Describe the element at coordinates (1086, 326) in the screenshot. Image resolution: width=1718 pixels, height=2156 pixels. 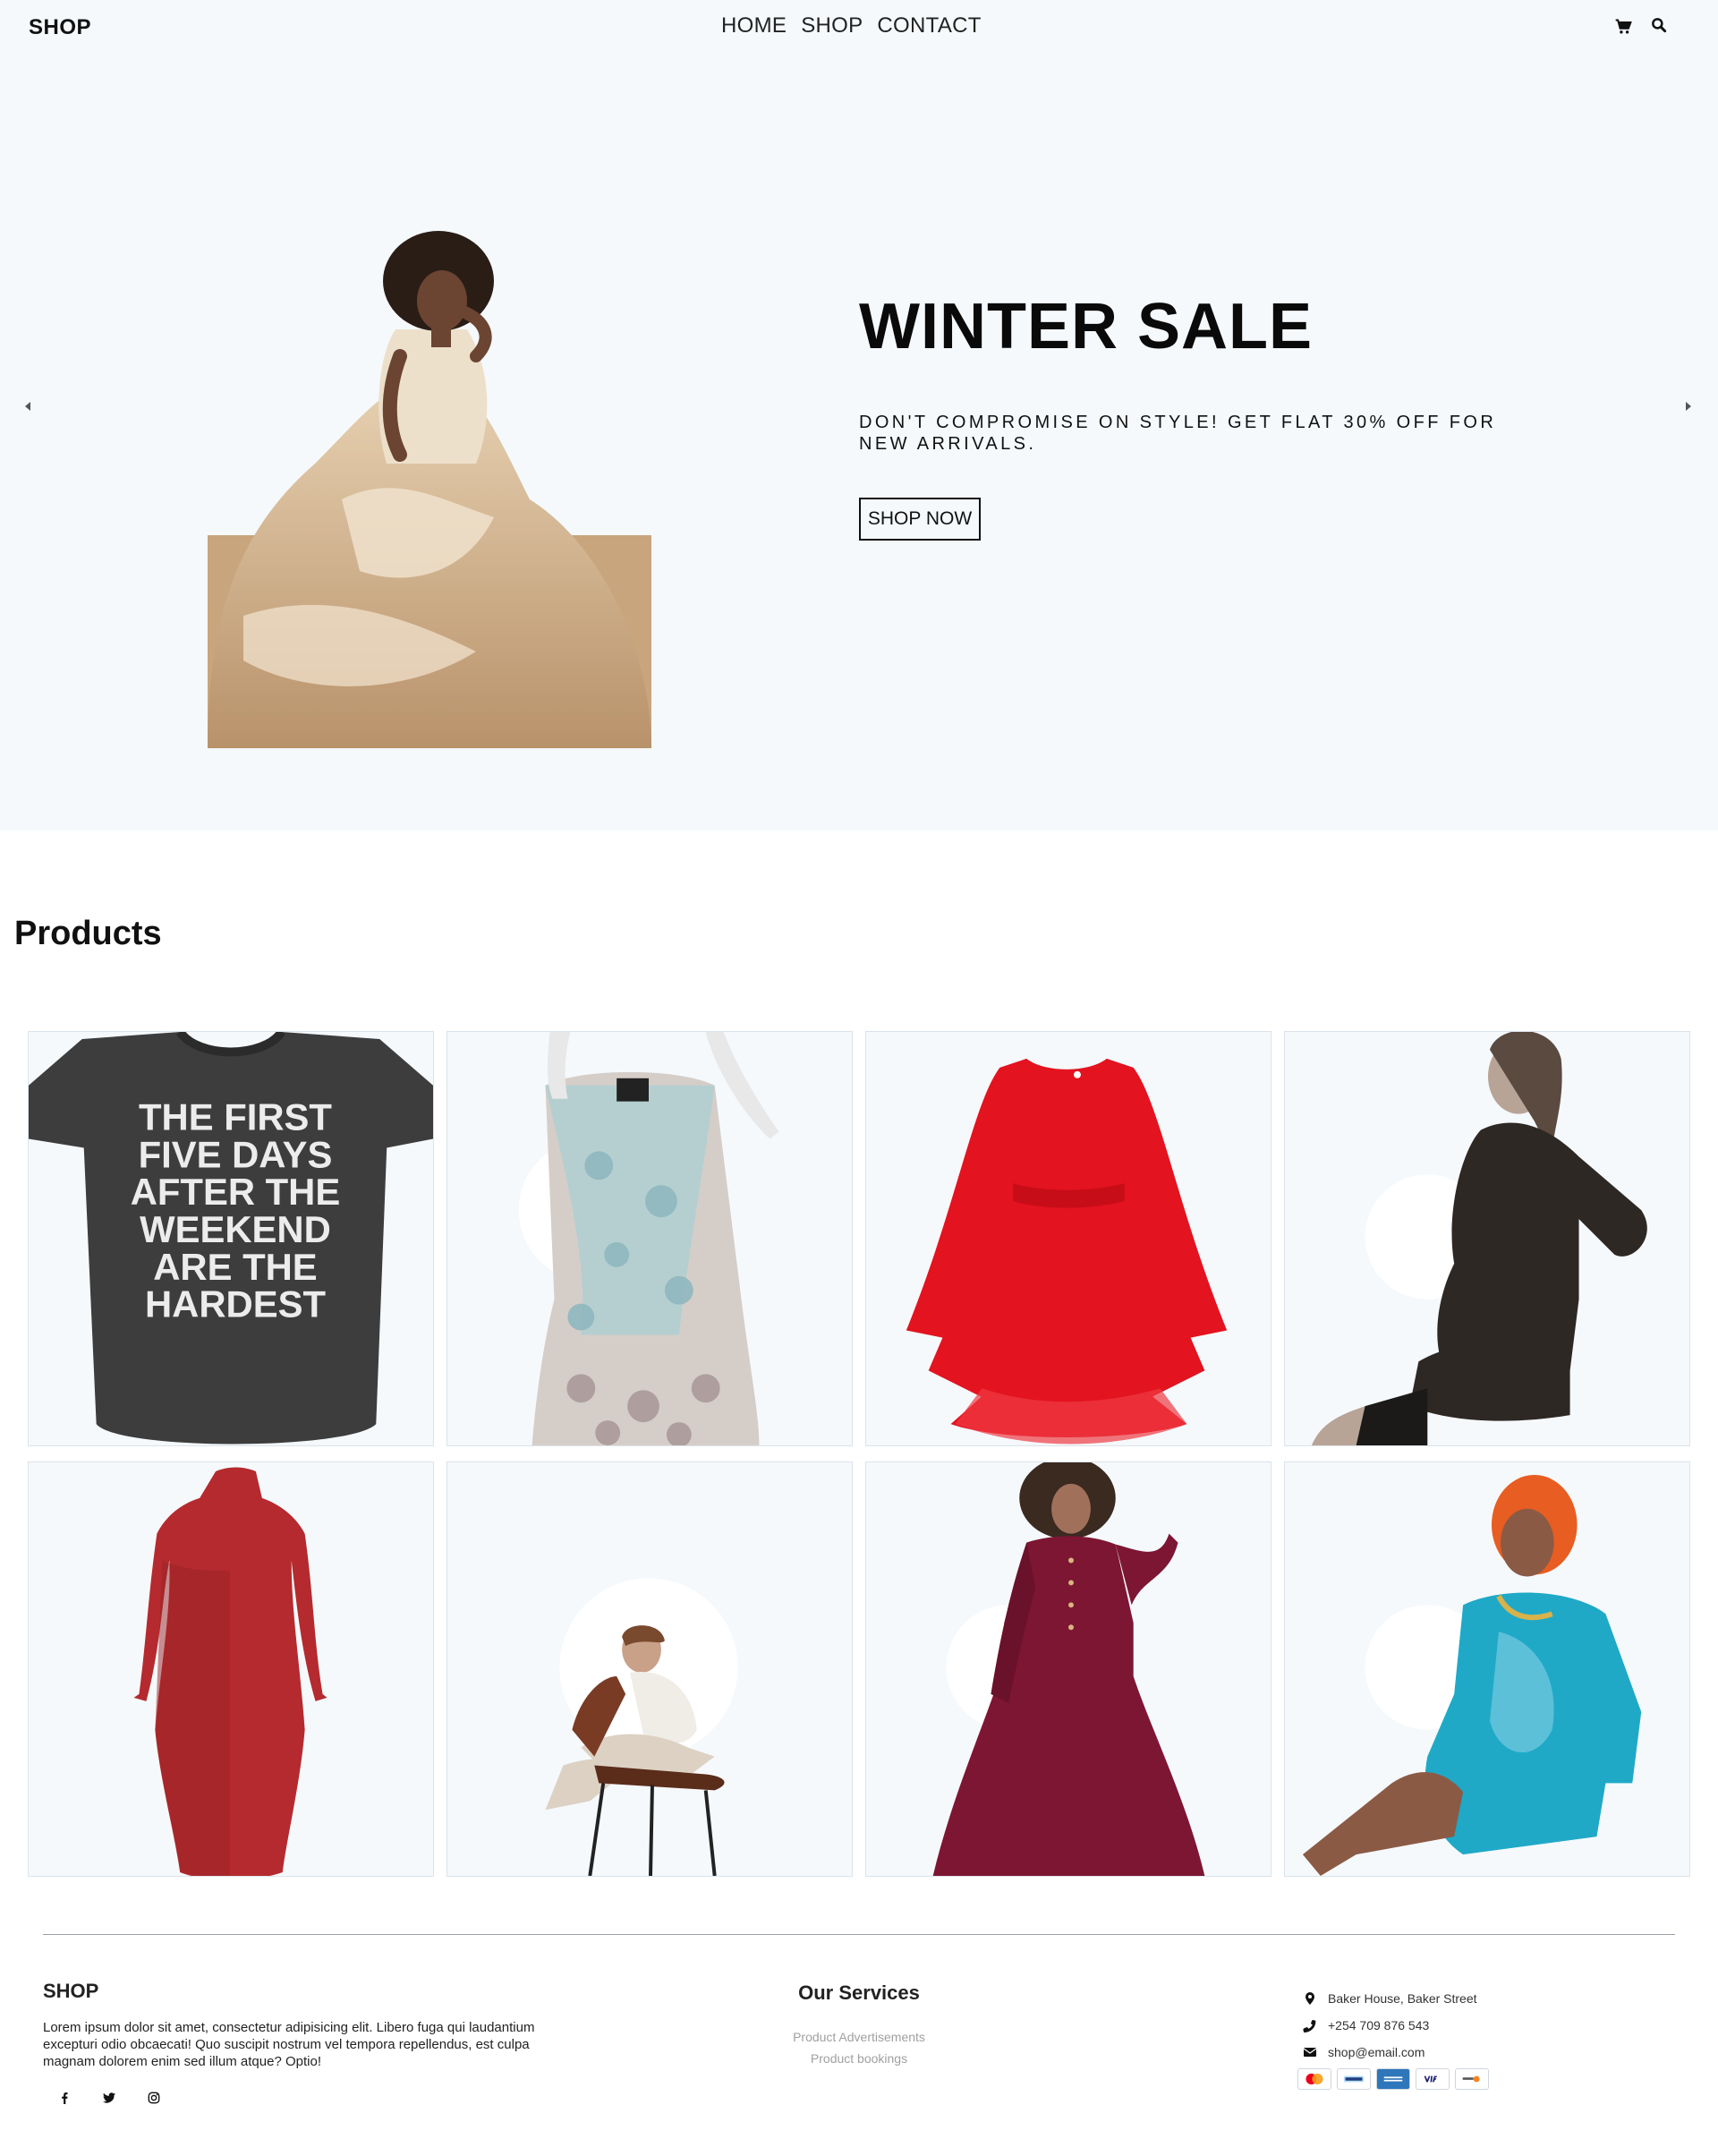
I see `hero-title: WINTER SALE` at that location.